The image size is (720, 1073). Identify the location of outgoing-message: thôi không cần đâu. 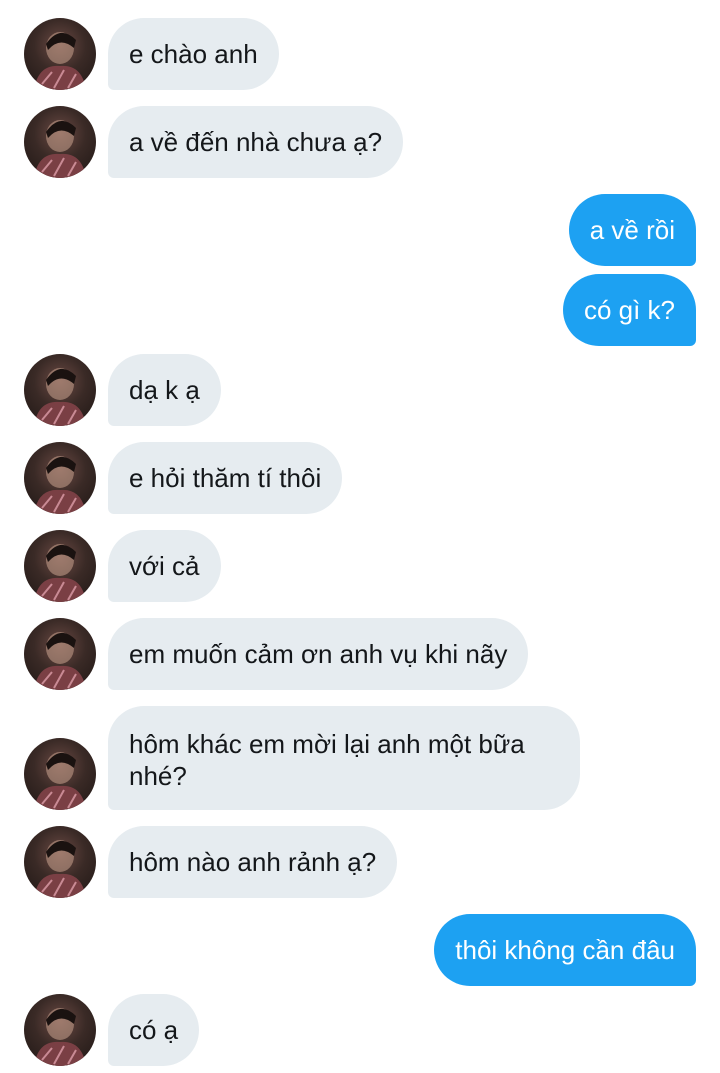
(565, 950).